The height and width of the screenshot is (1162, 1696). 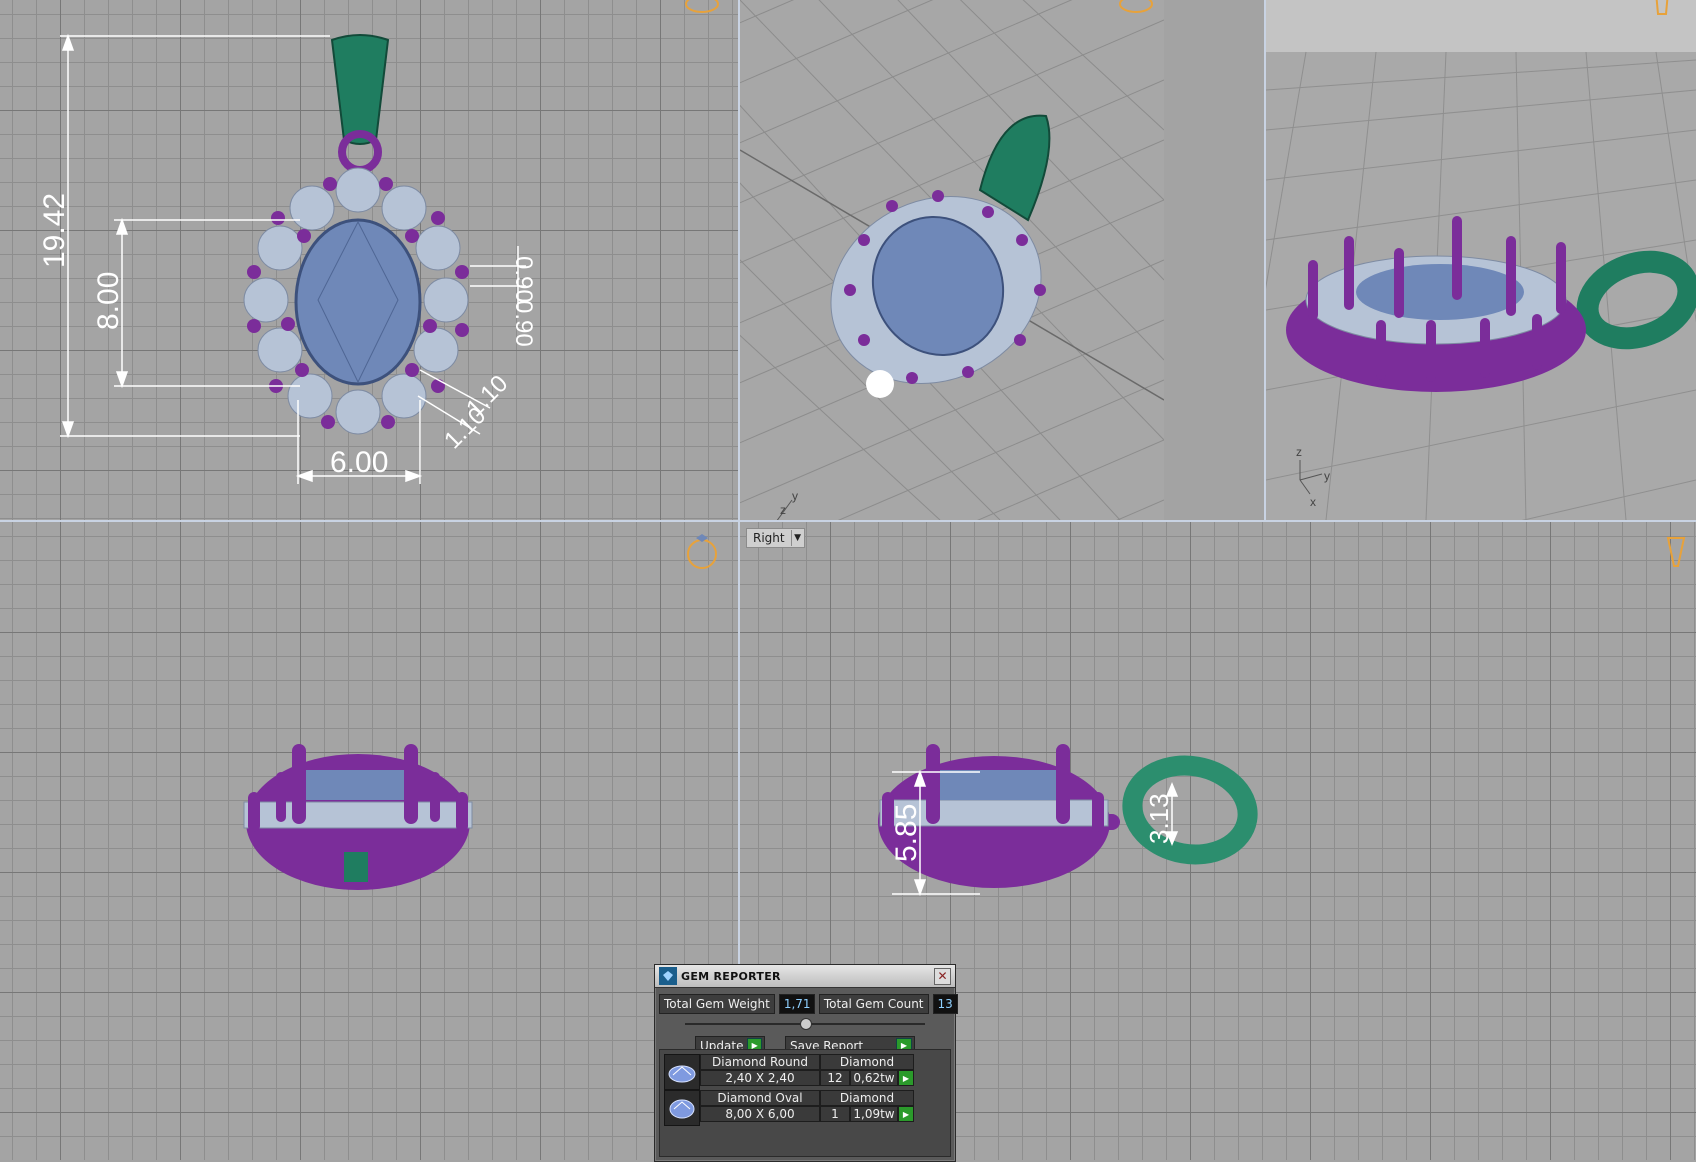 I want to click on gem-size: 2,40 X 2,40, so click(x=760, y=1078).